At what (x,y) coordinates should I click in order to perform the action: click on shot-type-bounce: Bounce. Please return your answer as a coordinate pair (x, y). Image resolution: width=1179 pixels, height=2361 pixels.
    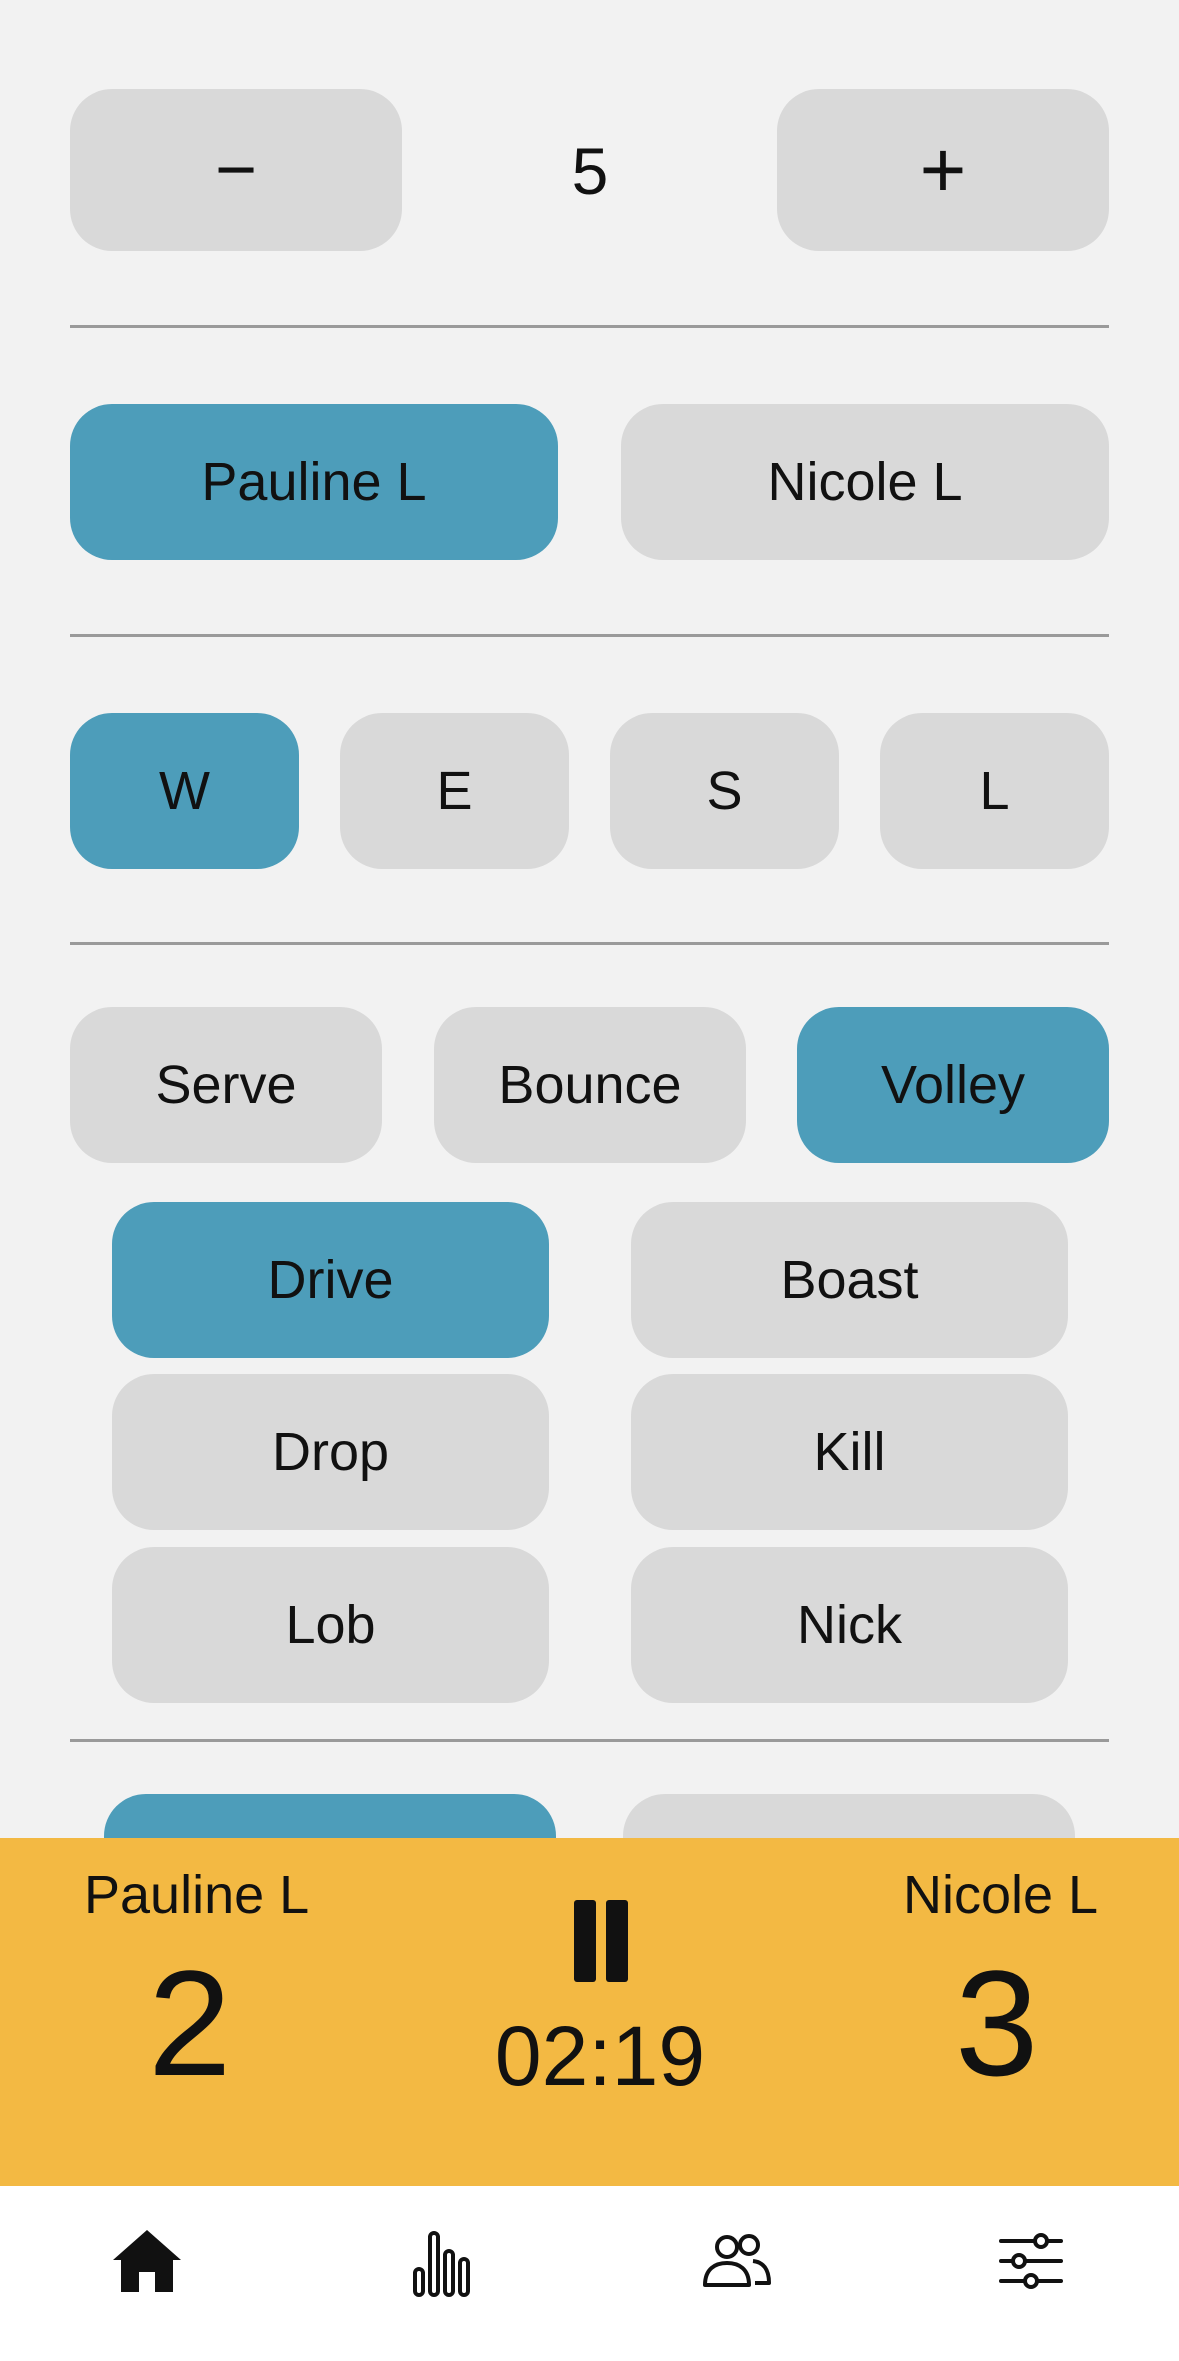
    Looking at the image, I should click on (590, 1085).